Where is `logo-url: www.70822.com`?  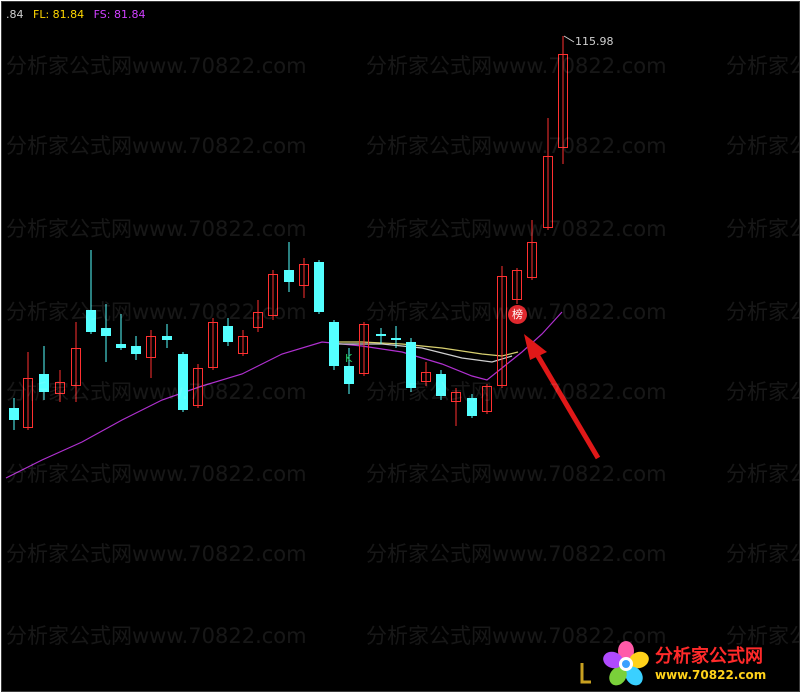 logo-url: www.70822.com is located at coordinates (711, 675).